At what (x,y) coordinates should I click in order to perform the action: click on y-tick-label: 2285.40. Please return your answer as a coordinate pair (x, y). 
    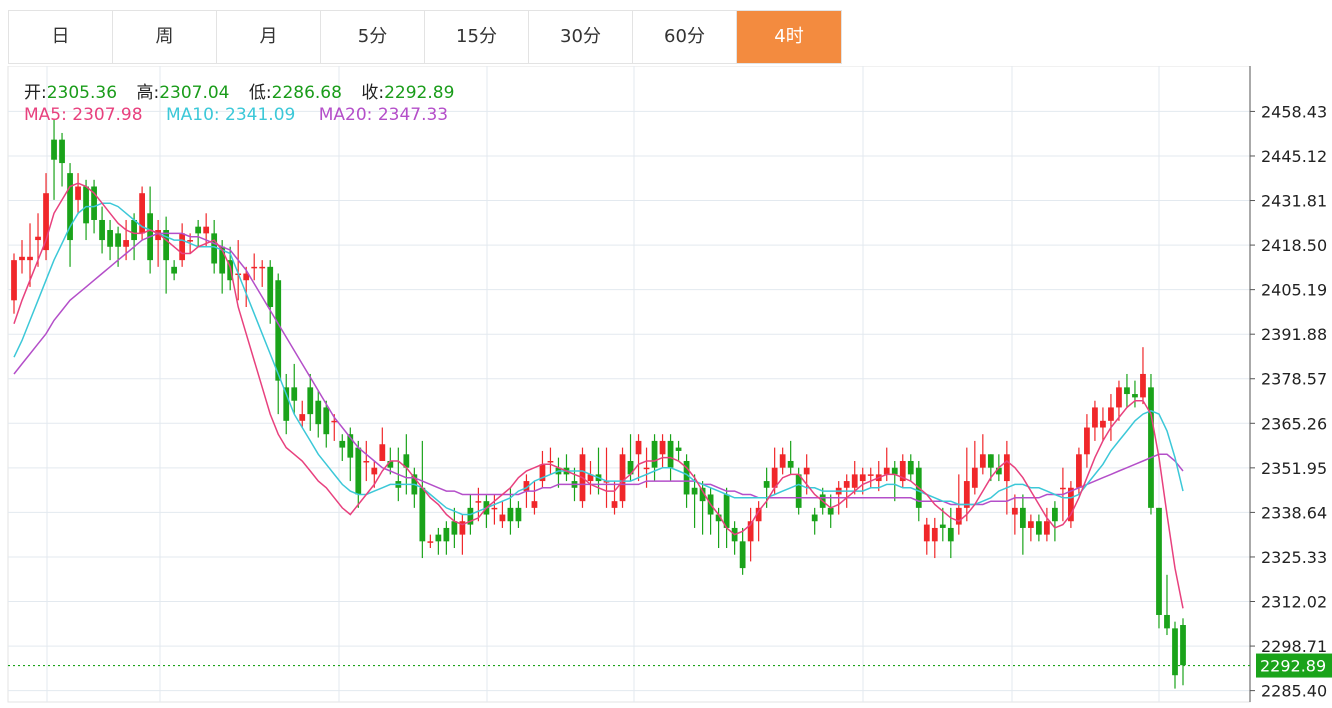
    Looking at the image, I should click on (1294, 691).